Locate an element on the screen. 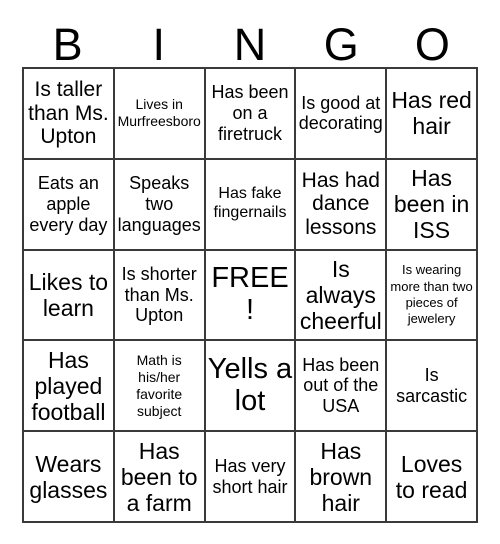 The image size is (500, 544). bingo-cell: Has been in ISS is located at coordinates (432, 205).